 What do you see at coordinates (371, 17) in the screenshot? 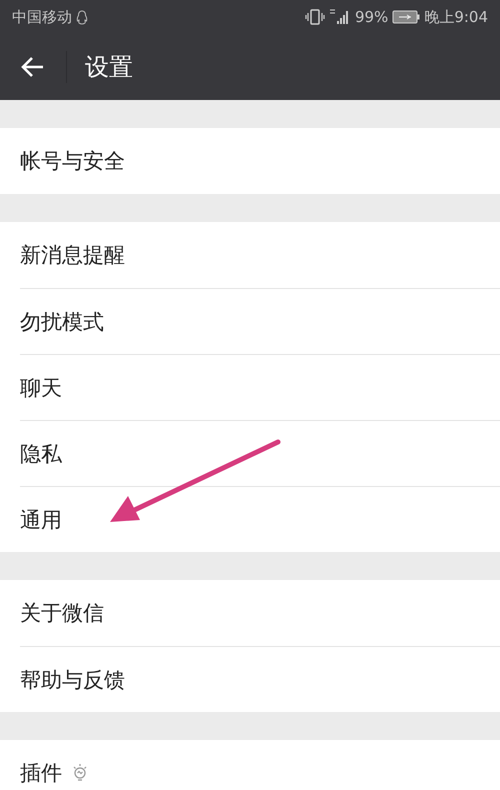
I see `battery-percent: 99%` at bounding box center [371, 17].